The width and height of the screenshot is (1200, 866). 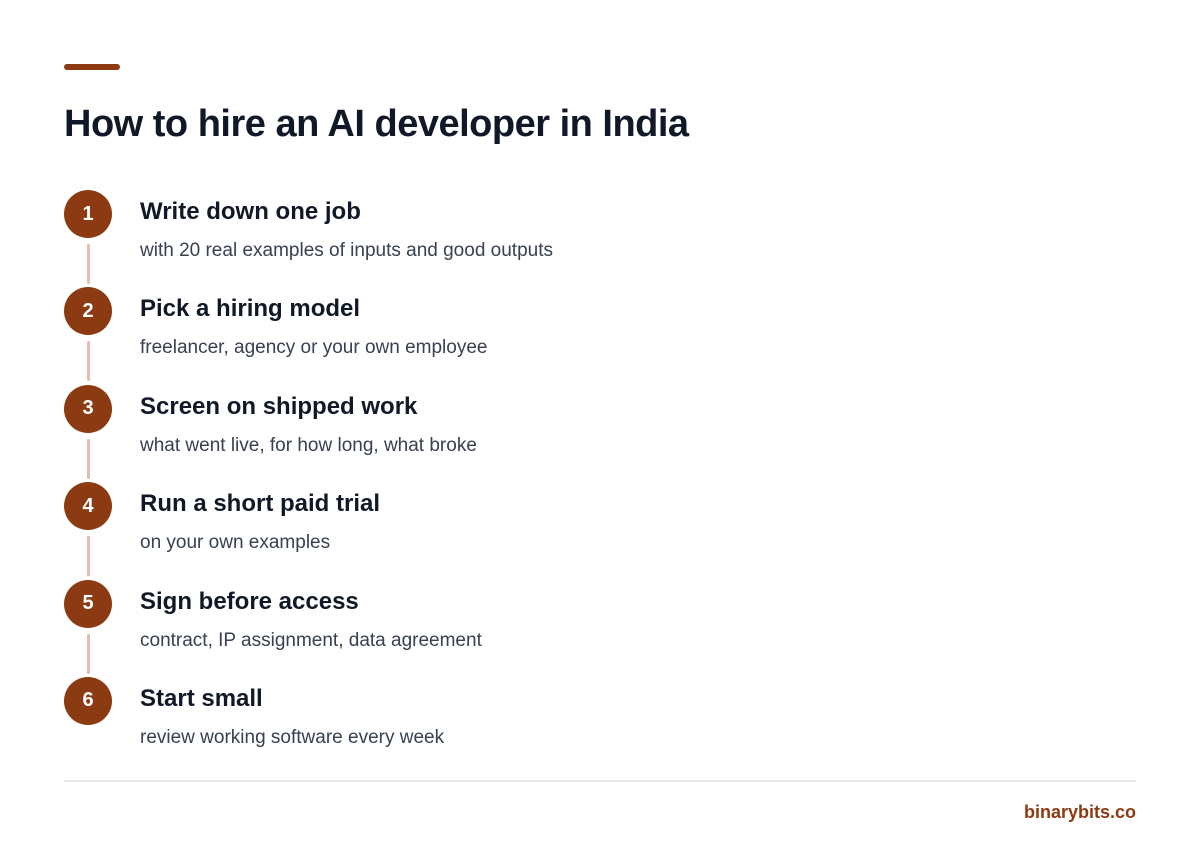 I want to click on step-number-badge: 2, so click(x=88, y=311).